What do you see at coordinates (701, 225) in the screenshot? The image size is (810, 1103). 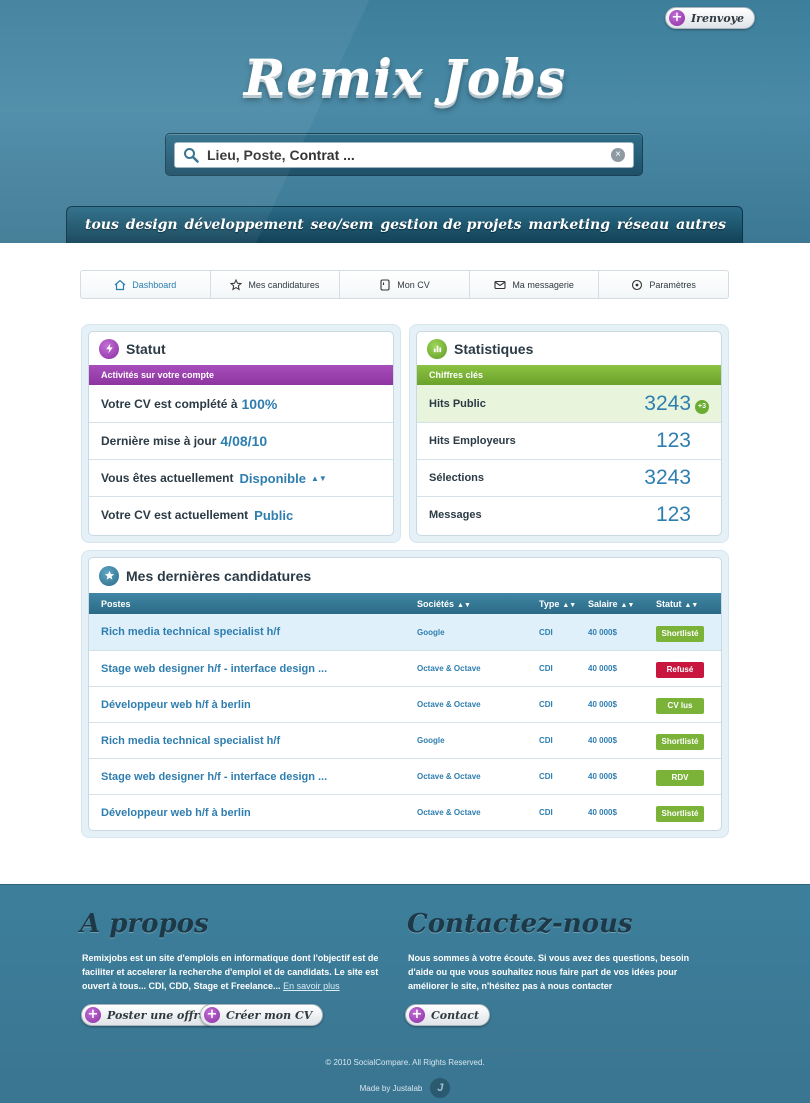 I see `nav-item-autres: autres` at bounding box center [701, 225].